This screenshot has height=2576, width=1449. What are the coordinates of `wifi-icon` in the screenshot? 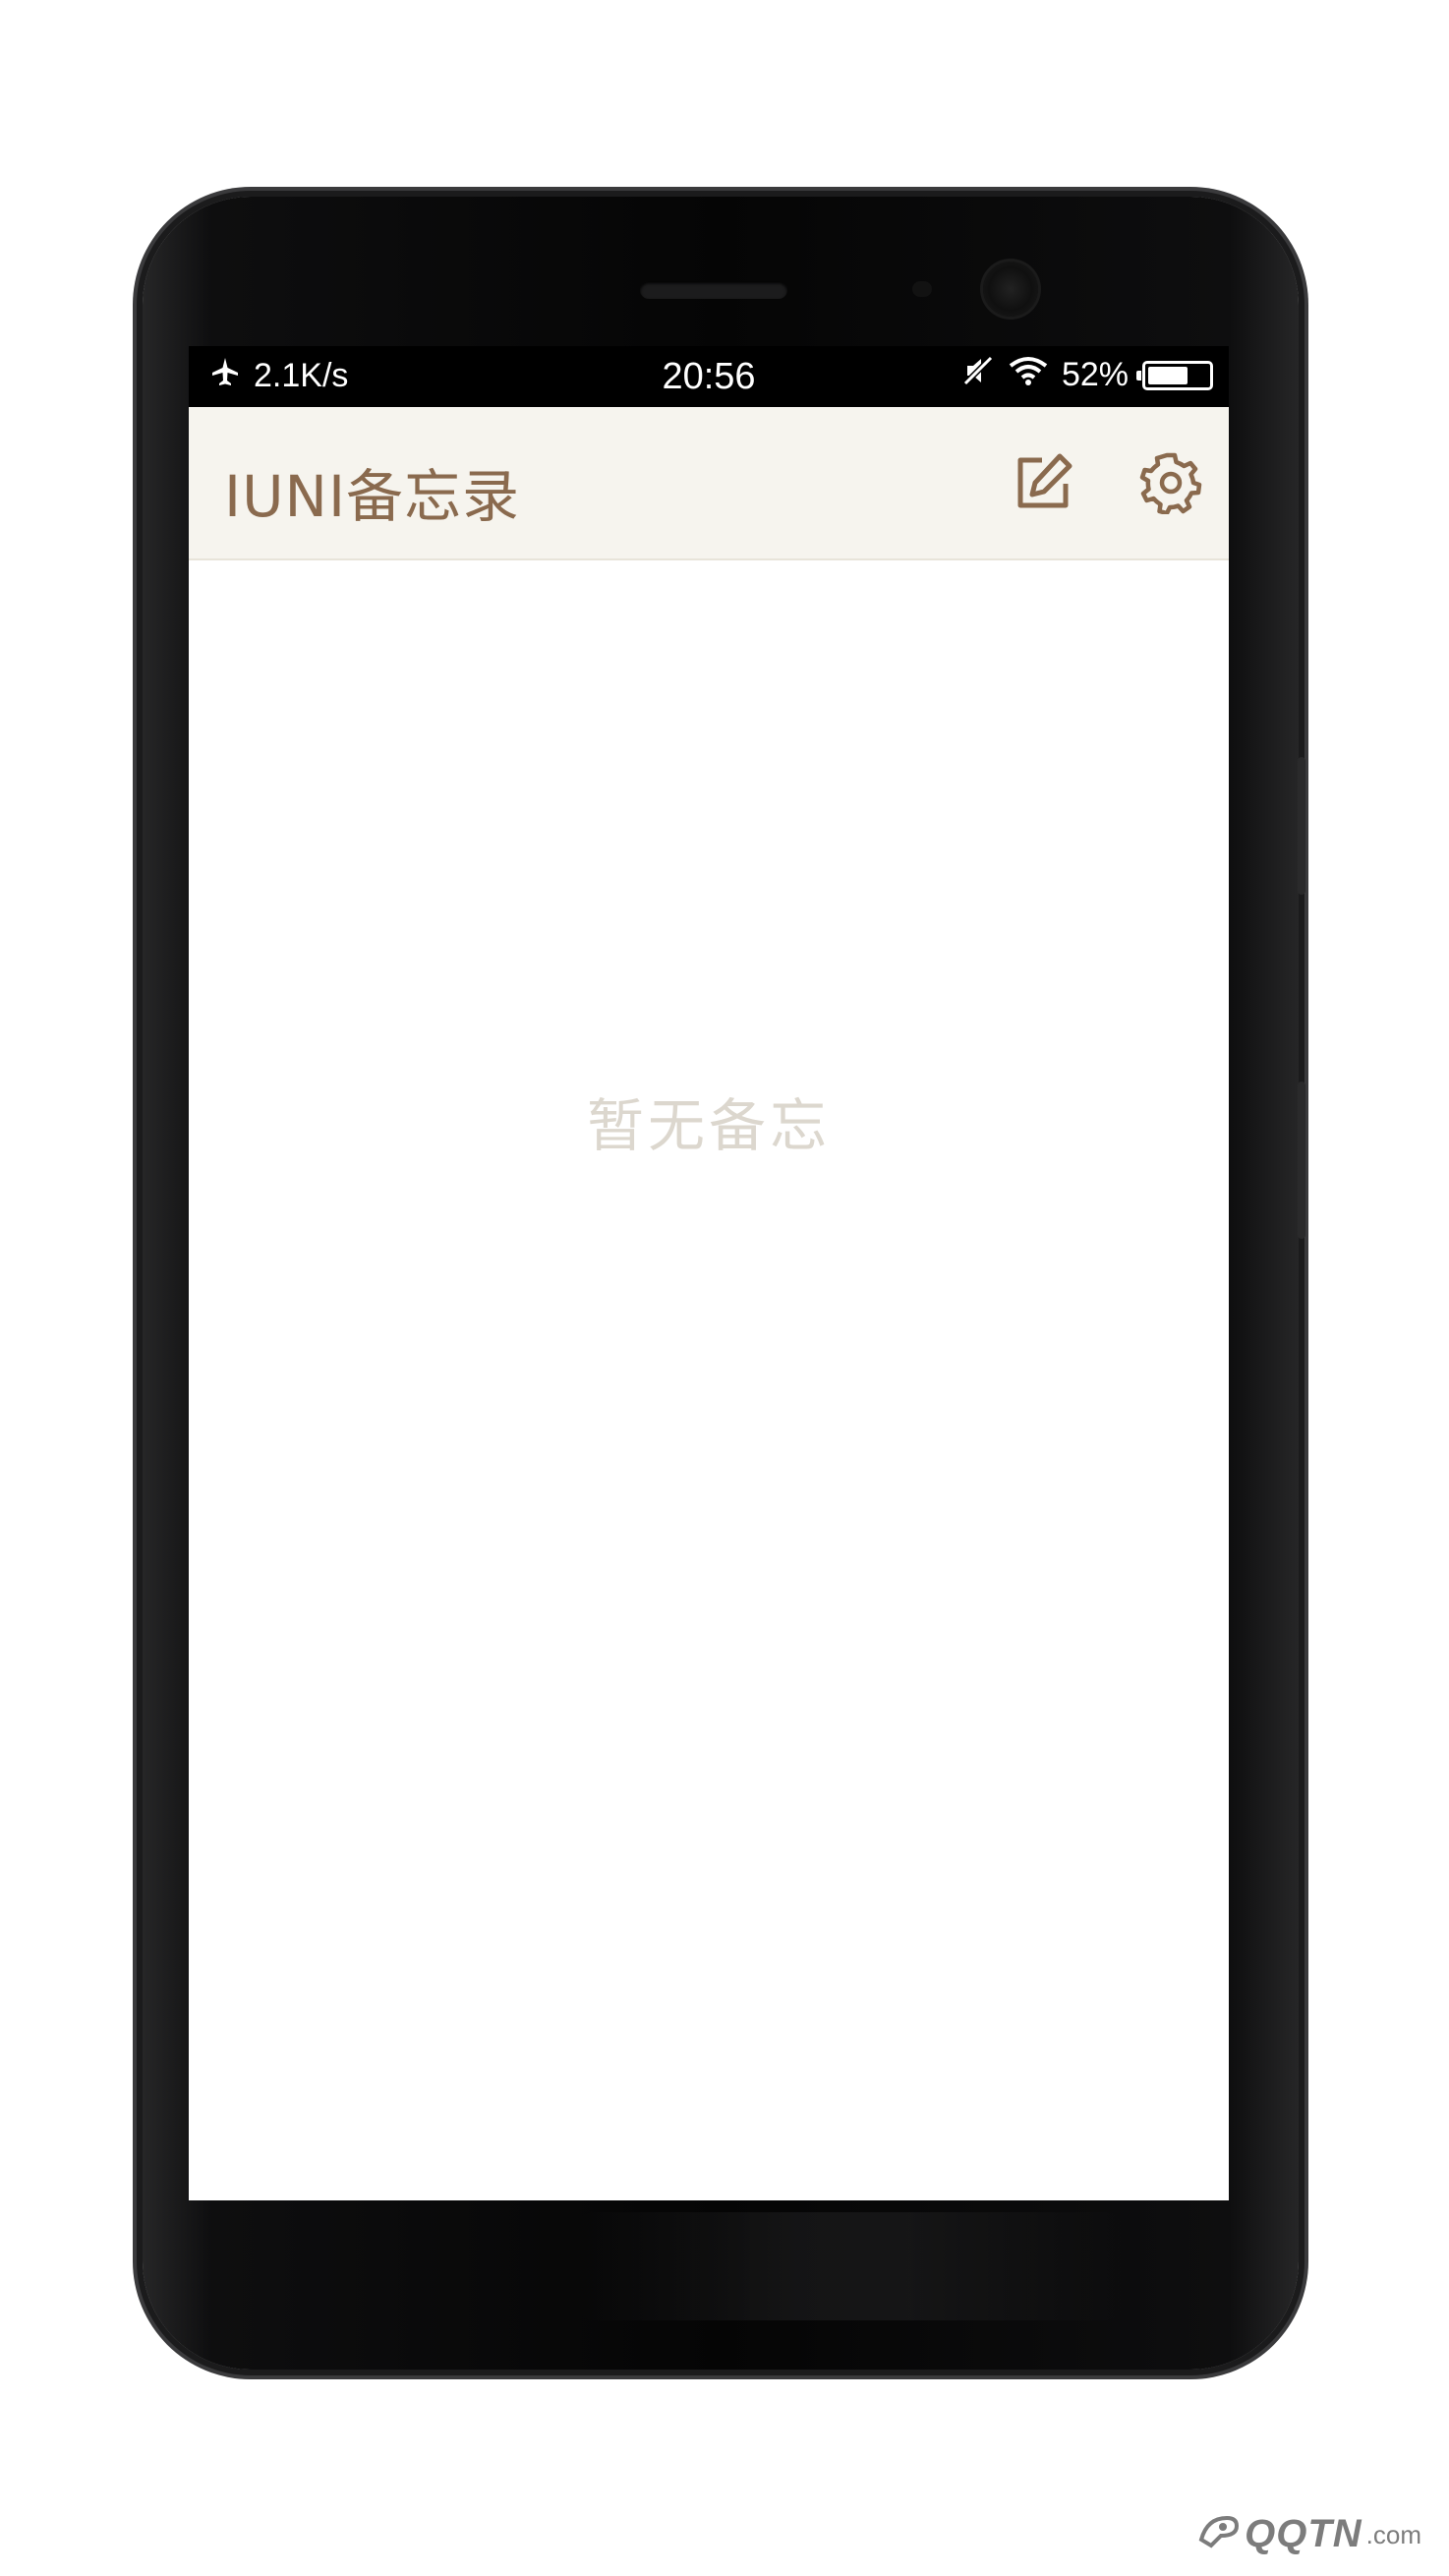 It's located at (1029, 375).